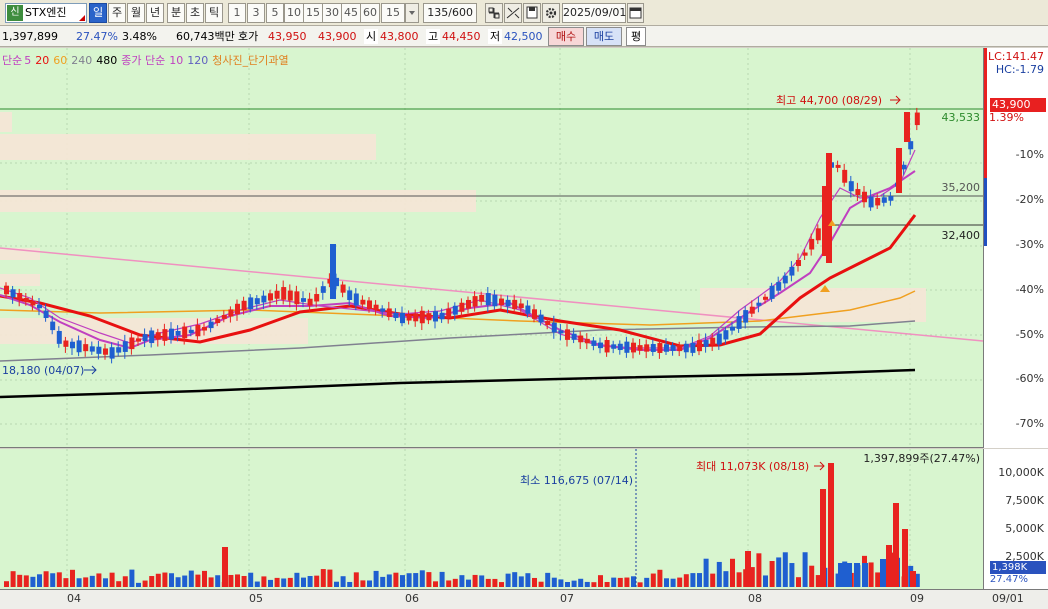 Image resolution: width=1048 pixels, height=609 pixels. I want to click on calendar-icon, so click(635, 13).